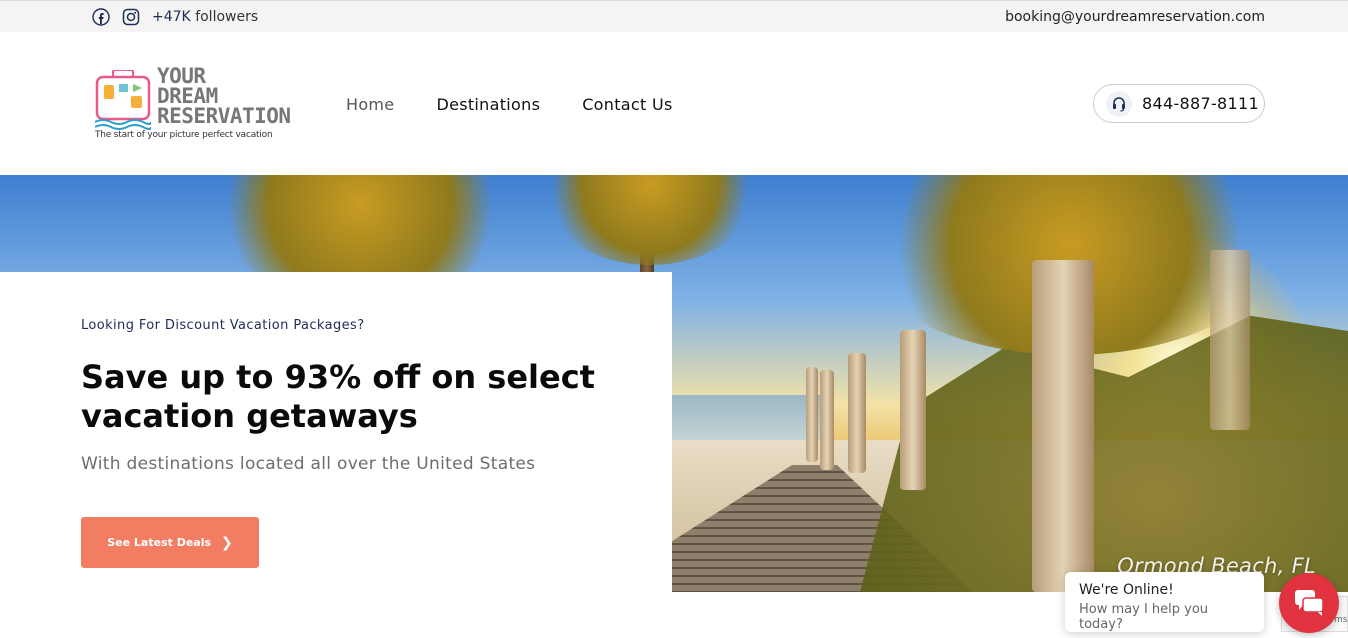  I want to click on phone-number: 844-887-8111, so click(1200, 103).